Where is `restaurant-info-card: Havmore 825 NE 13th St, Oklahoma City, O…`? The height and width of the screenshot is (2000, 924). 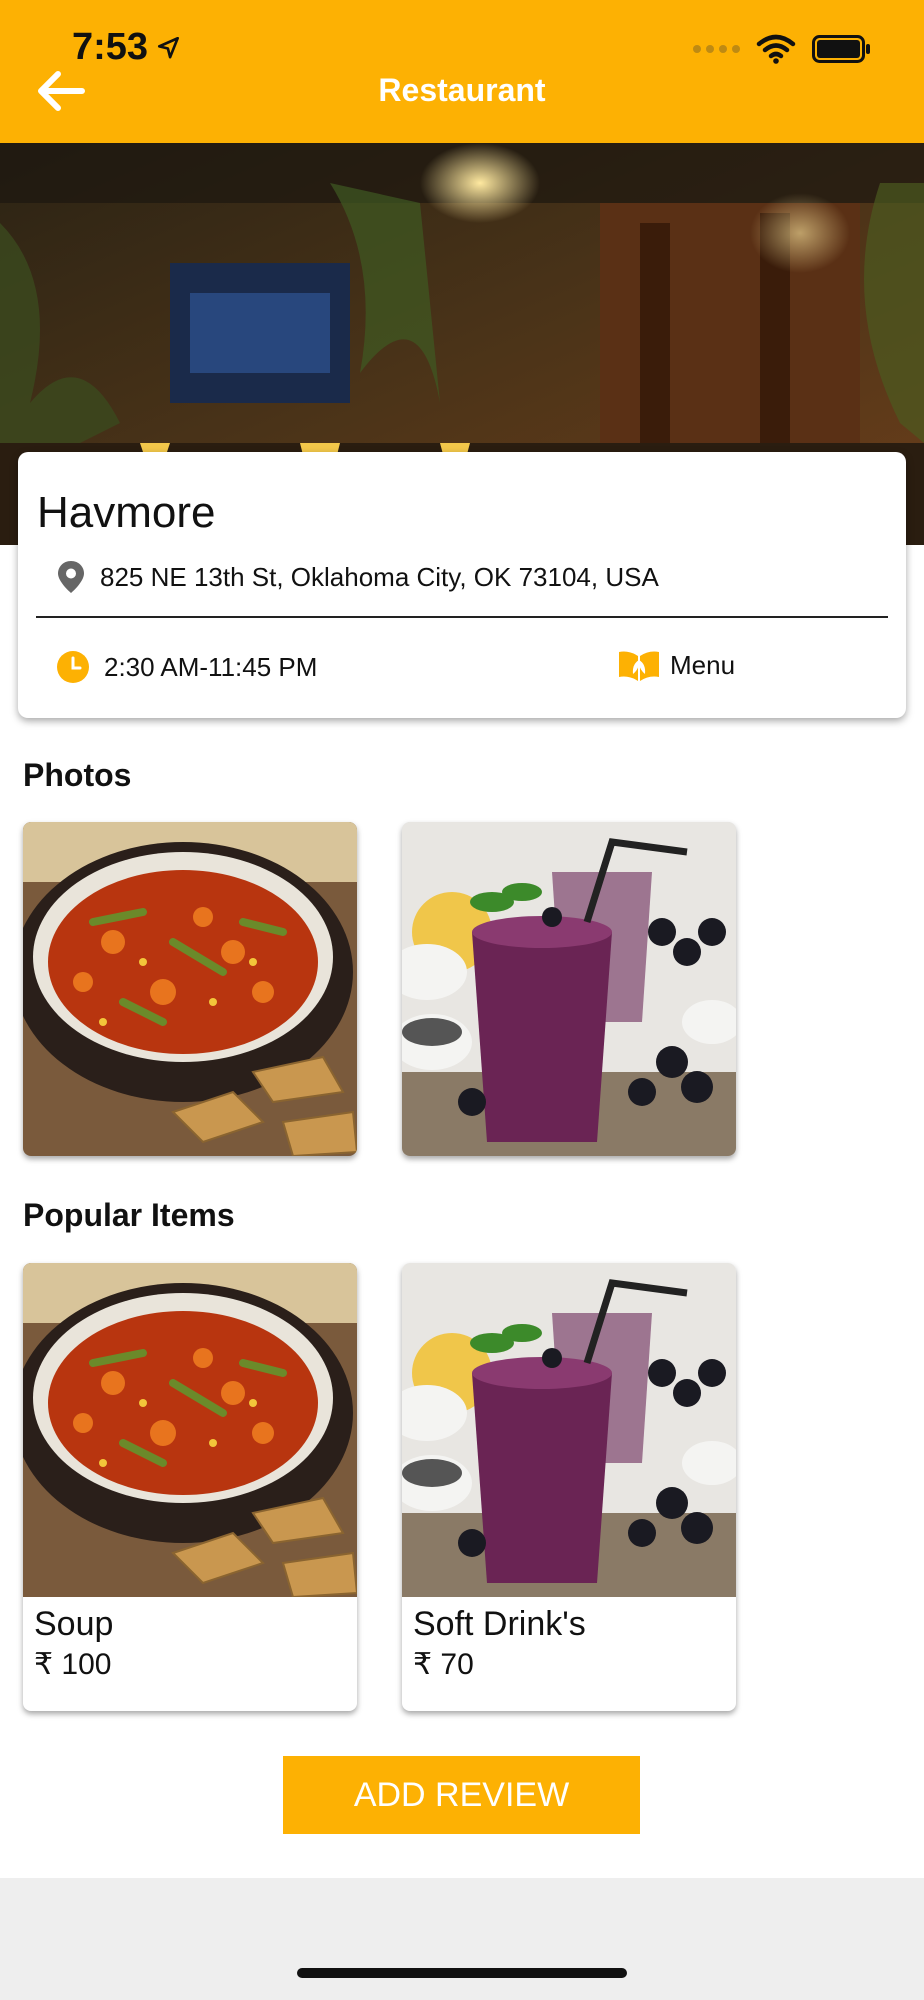
restaurant-info-card: Havmore 825 NE 13th St, Oklahoma City, O… is located at coordinates (462, 585).